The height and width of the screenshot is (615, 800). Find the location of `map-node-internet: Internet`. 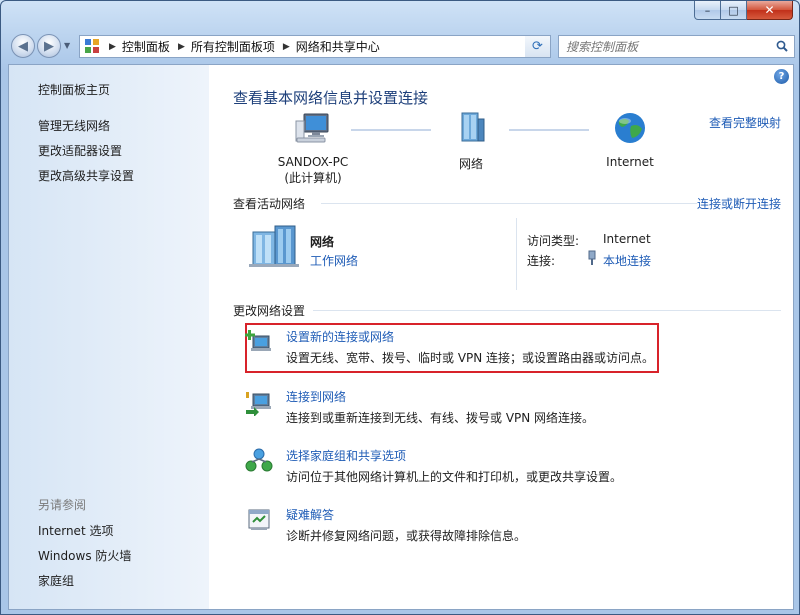

map-node-internet: Internet is located at coordinates (630, 140).